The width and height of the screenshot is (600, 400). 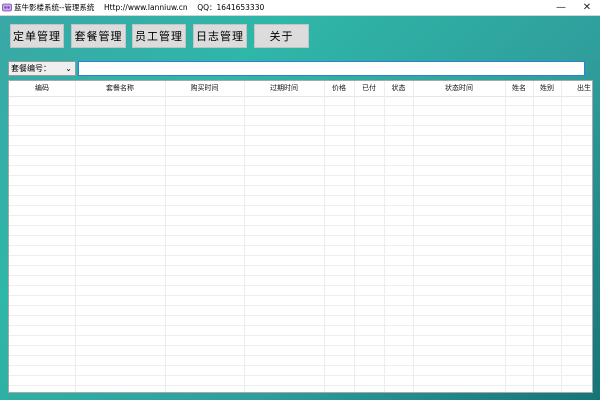 I want to click on about-button: 关于, so click(x=281, y=36).